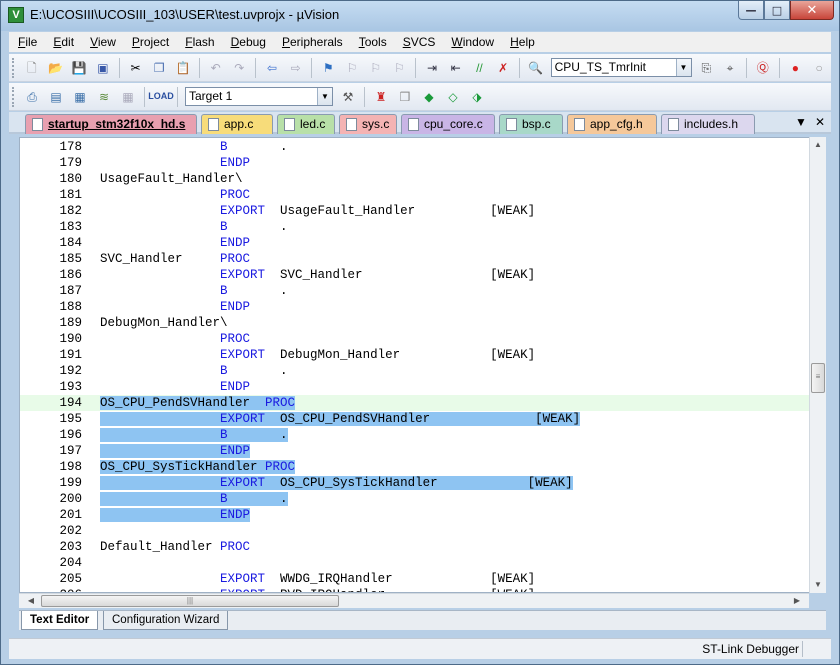 This screenshot has height=665, width=840. I want to click on code-line: 189 DebugMon_Handler\, so click(415, 323).